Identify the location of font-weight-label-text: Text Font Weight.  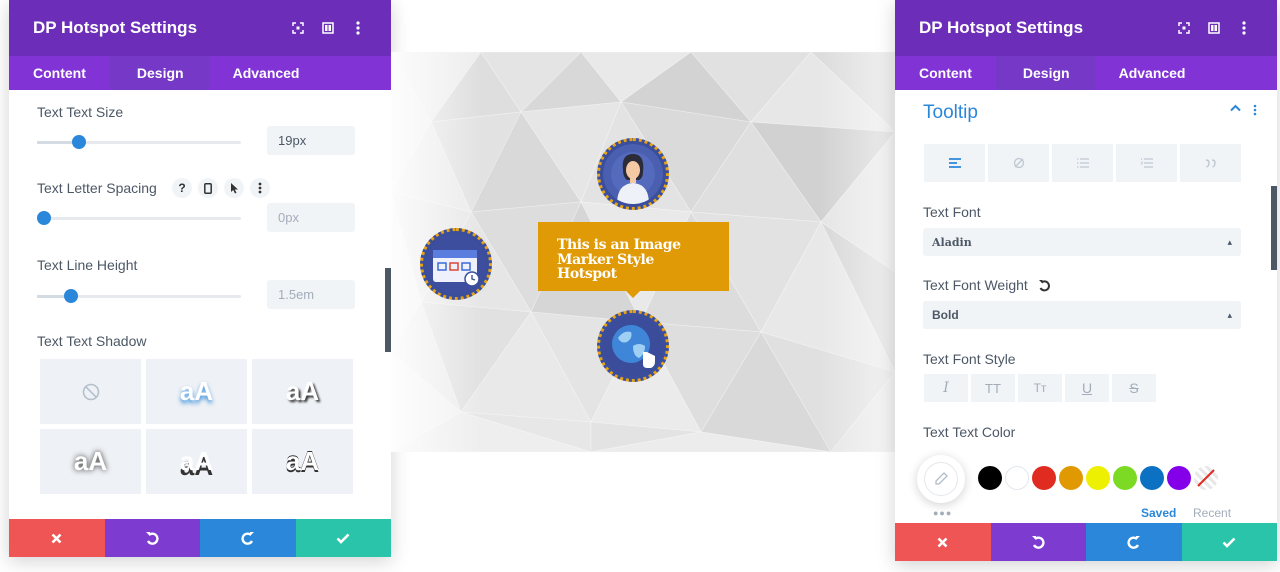
(975, 285).